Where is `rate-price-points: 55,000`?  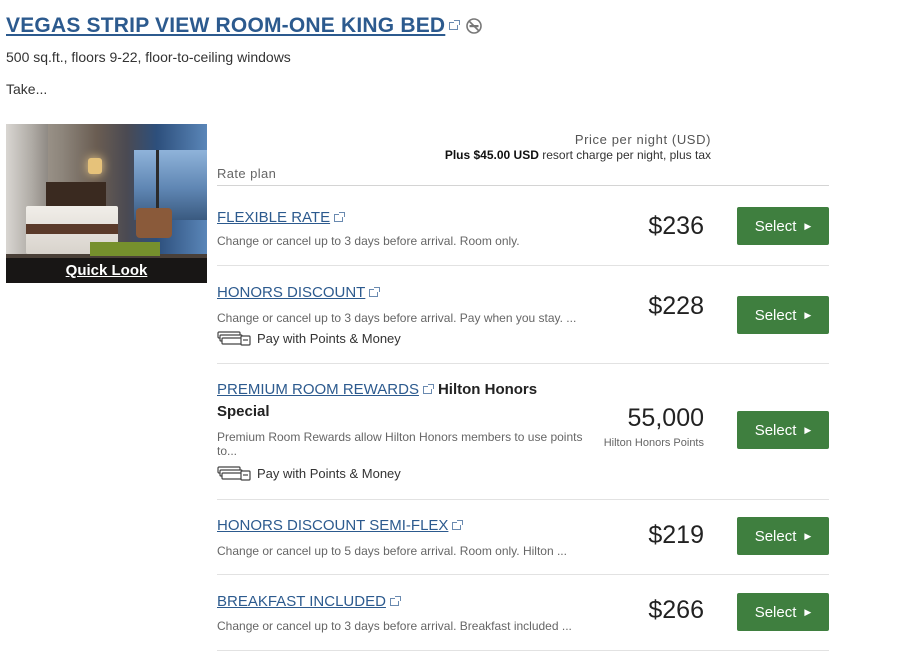
rate-price-points: 55,000 is located at coordinates (665, 418).